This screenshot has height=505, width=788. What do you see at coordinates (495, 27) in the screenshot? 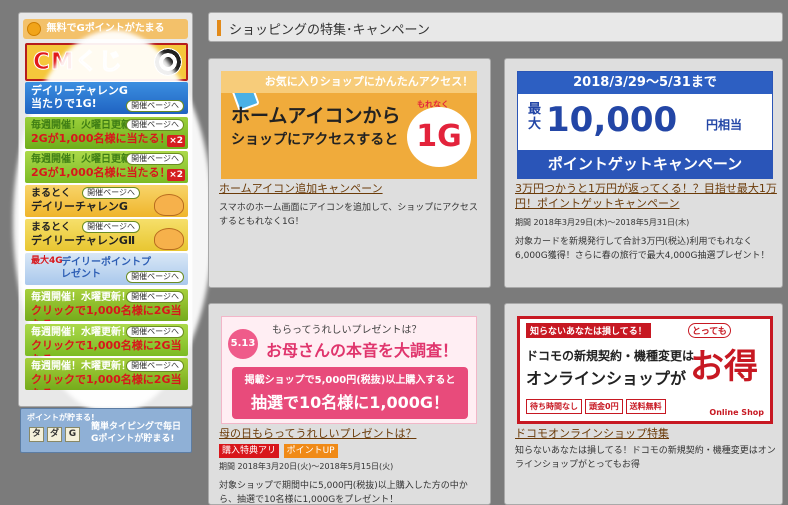
I see `section-header: ショッピングの特集･キャンペーン` at bounding box center [495, 27].